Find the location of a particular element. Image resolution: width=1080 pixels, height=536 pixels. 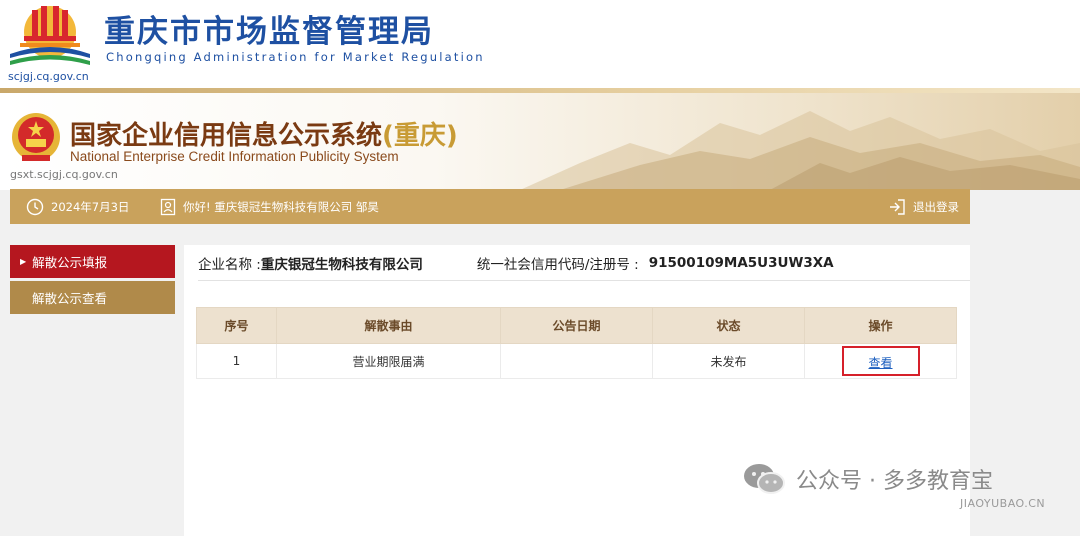

market-regulation-title: 重庆市市场监督管理局 is located at coordinates (269, 32).